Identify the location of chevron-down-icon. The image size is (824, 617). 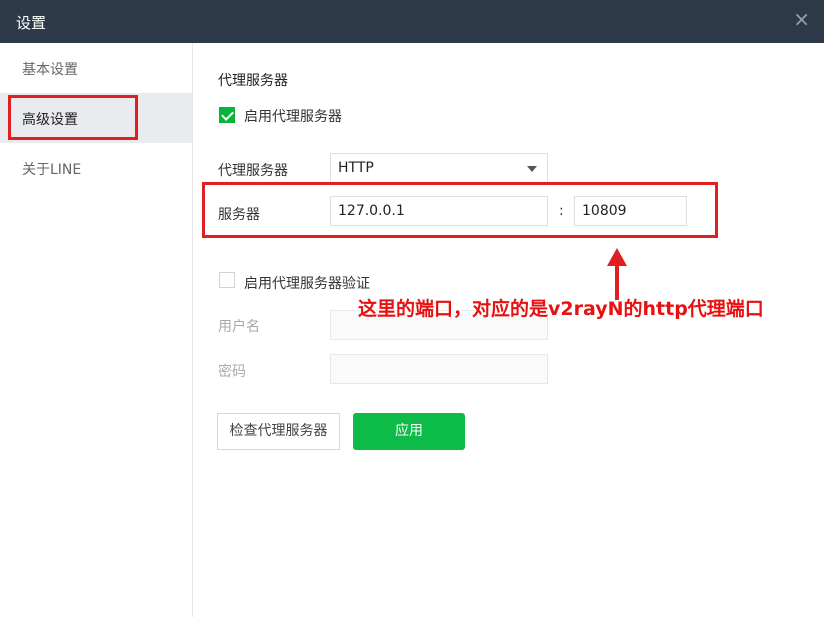
(532, 169).